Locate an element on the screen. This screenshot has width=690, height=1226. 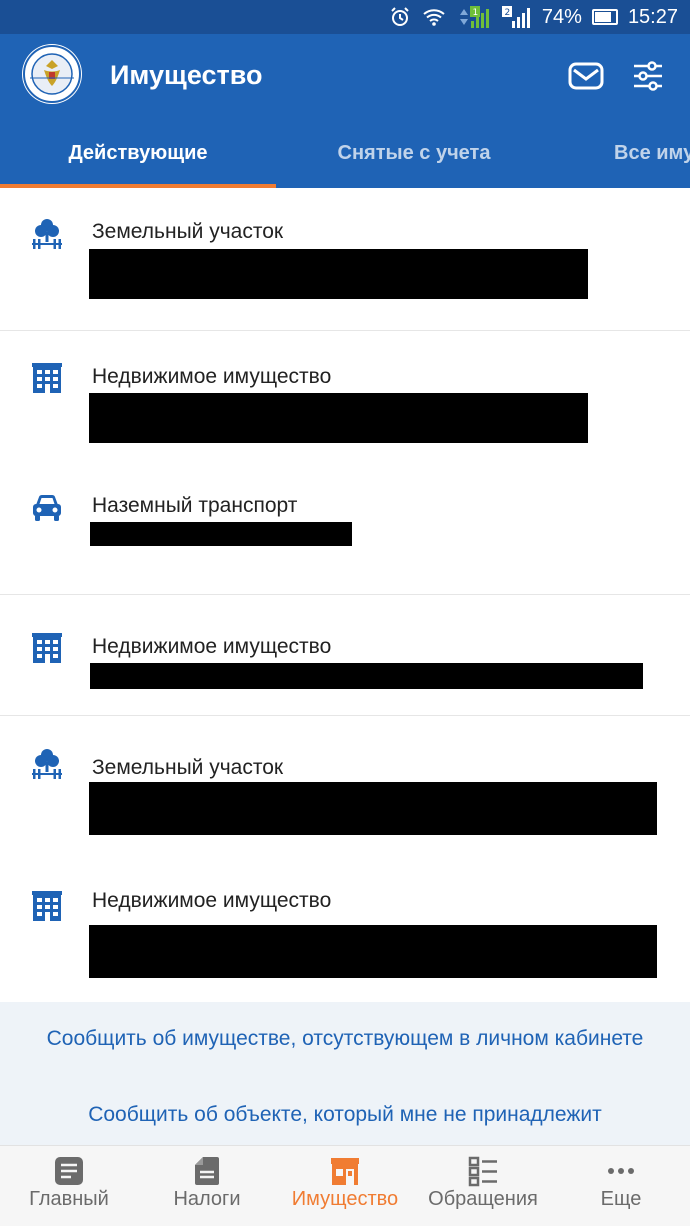
item-type-label: Наземный транспорт is located at coordinates (195, 505).